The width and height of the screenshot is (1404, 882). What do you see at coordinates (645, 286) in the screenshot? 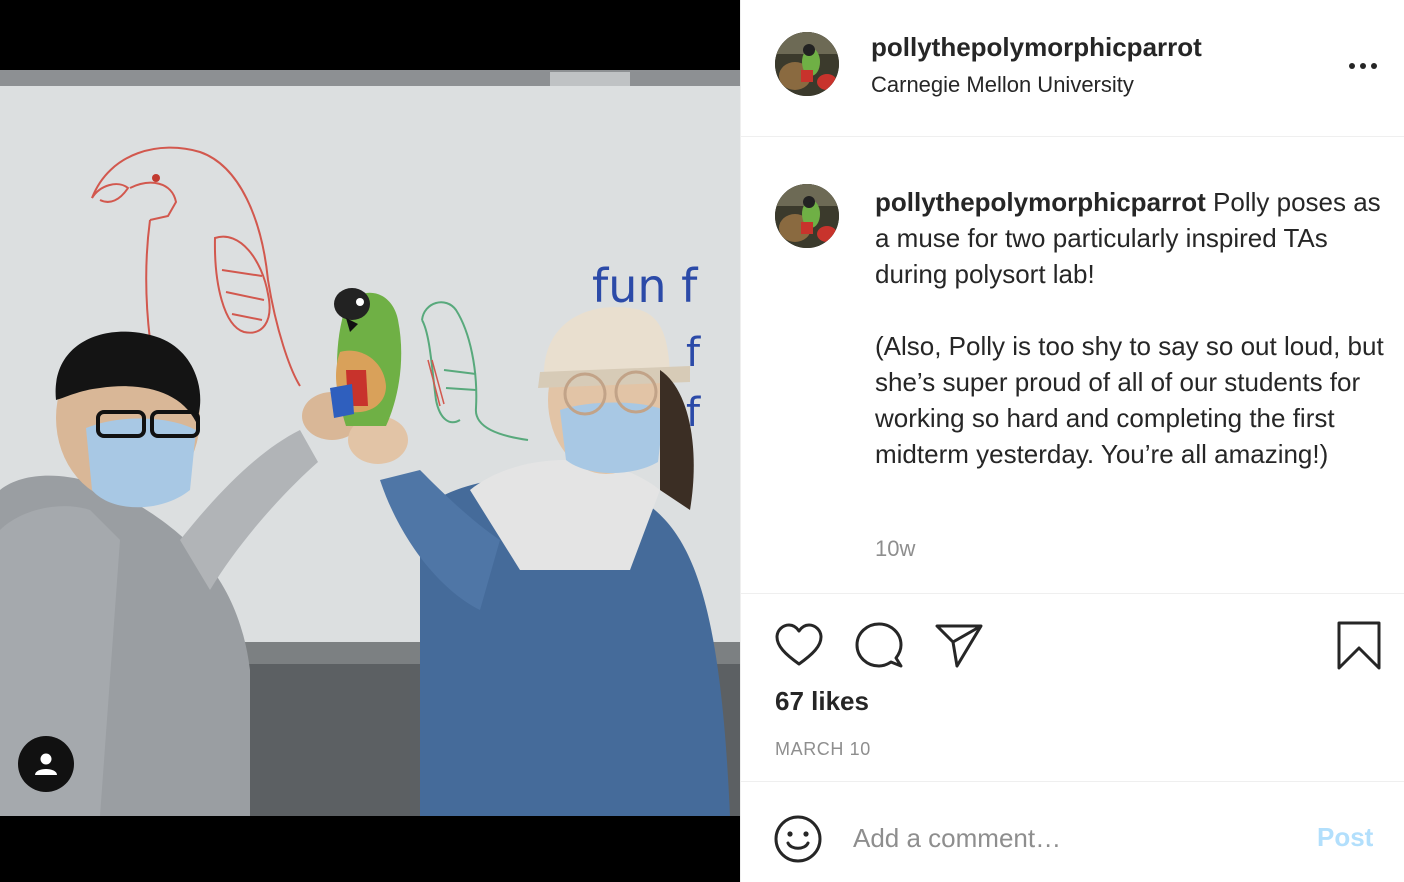
I see `whiteboard-text: fun f` at bounding box center [645, 286].